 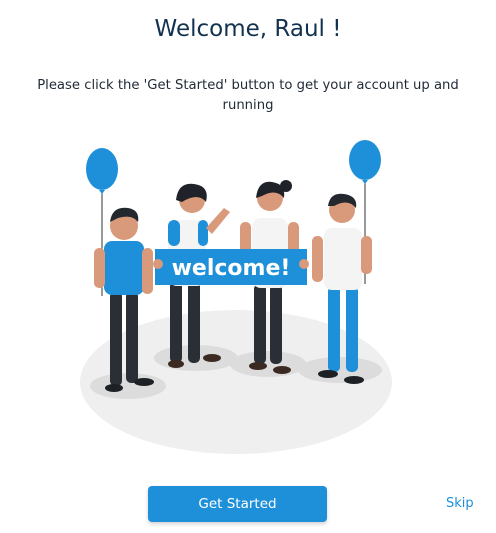 What do you see at coordinates (460, 503) in the screenshot?
I see `skip-link: Skip` at bounding box center [460, 503].